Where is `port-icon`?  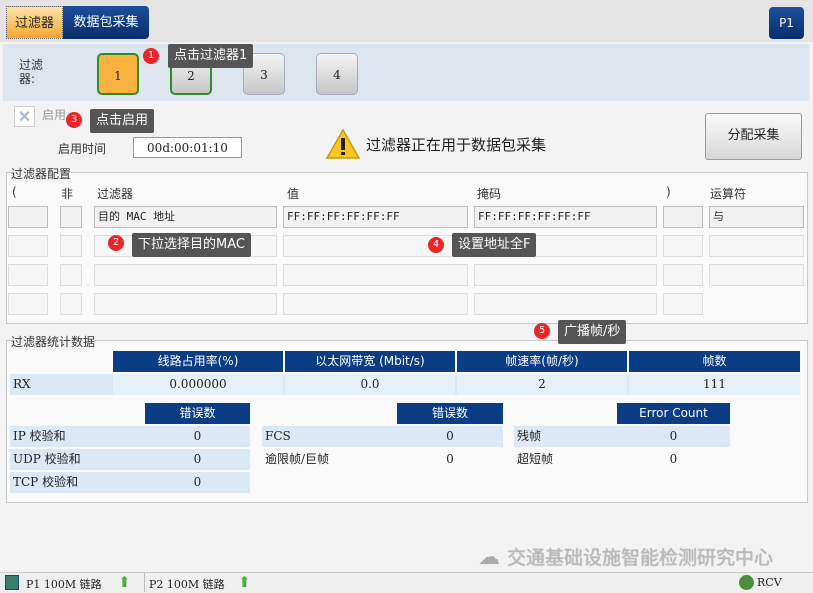
port-icon is located at coordinates (12, 582).